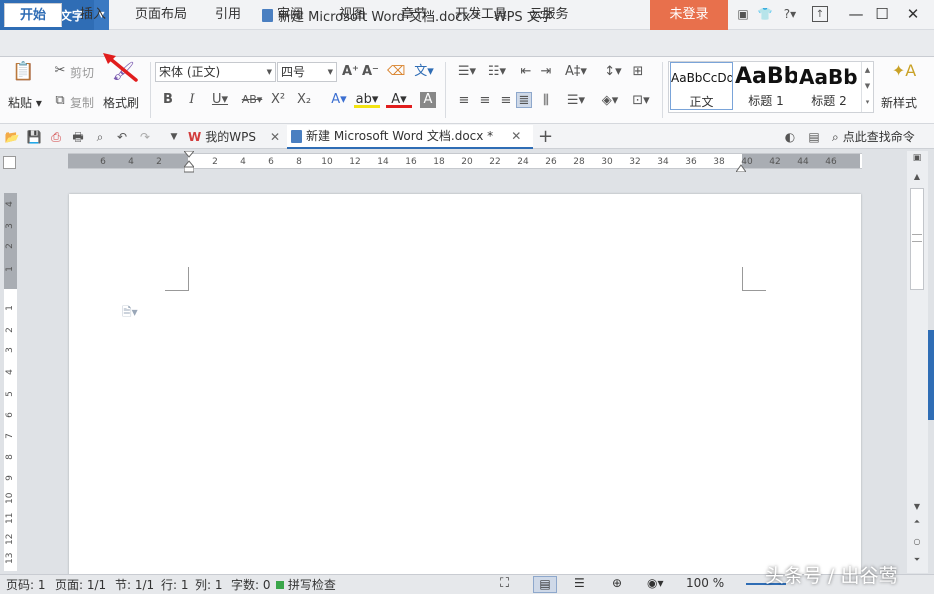 Image resolution: width=934 pixels, height=594 pixels. I want to click on print-preview-icon: ⌕, so click(100, 137).